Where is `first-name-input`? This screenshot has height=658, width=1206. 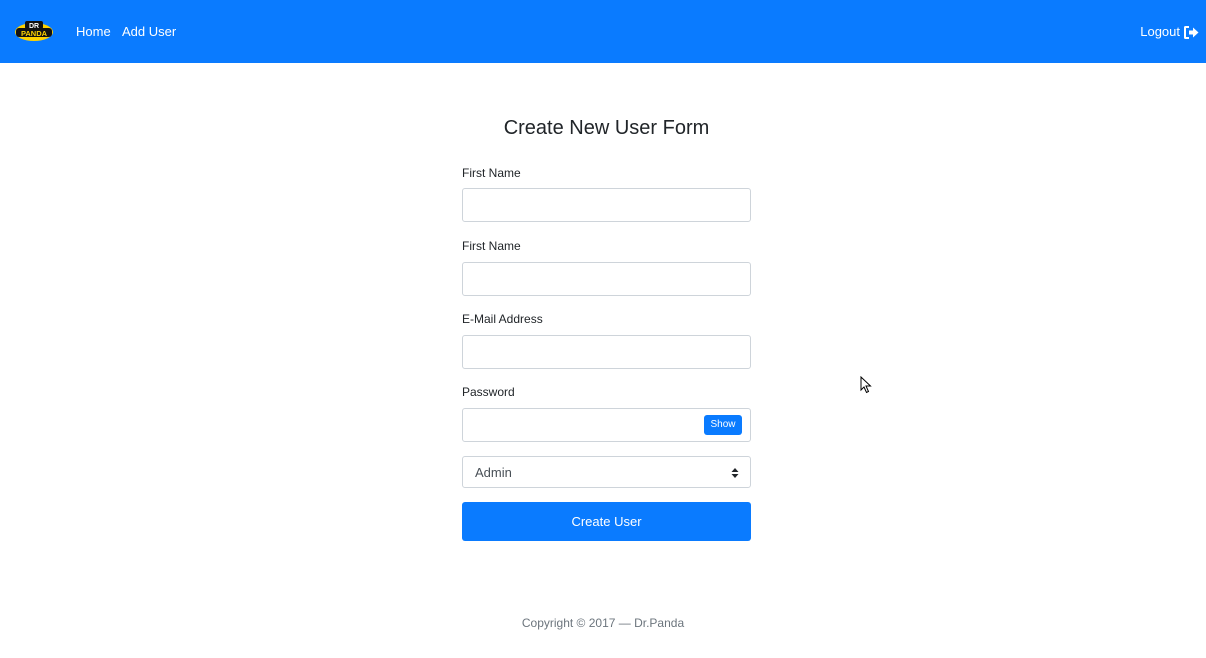
first-name-input is located at coordinates (606, 205).